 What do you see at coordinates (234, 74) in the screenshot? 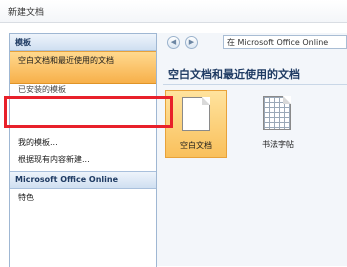
I see `gallery-title: 空白文档和最近使用的文档` at bounding box center [234, 74].